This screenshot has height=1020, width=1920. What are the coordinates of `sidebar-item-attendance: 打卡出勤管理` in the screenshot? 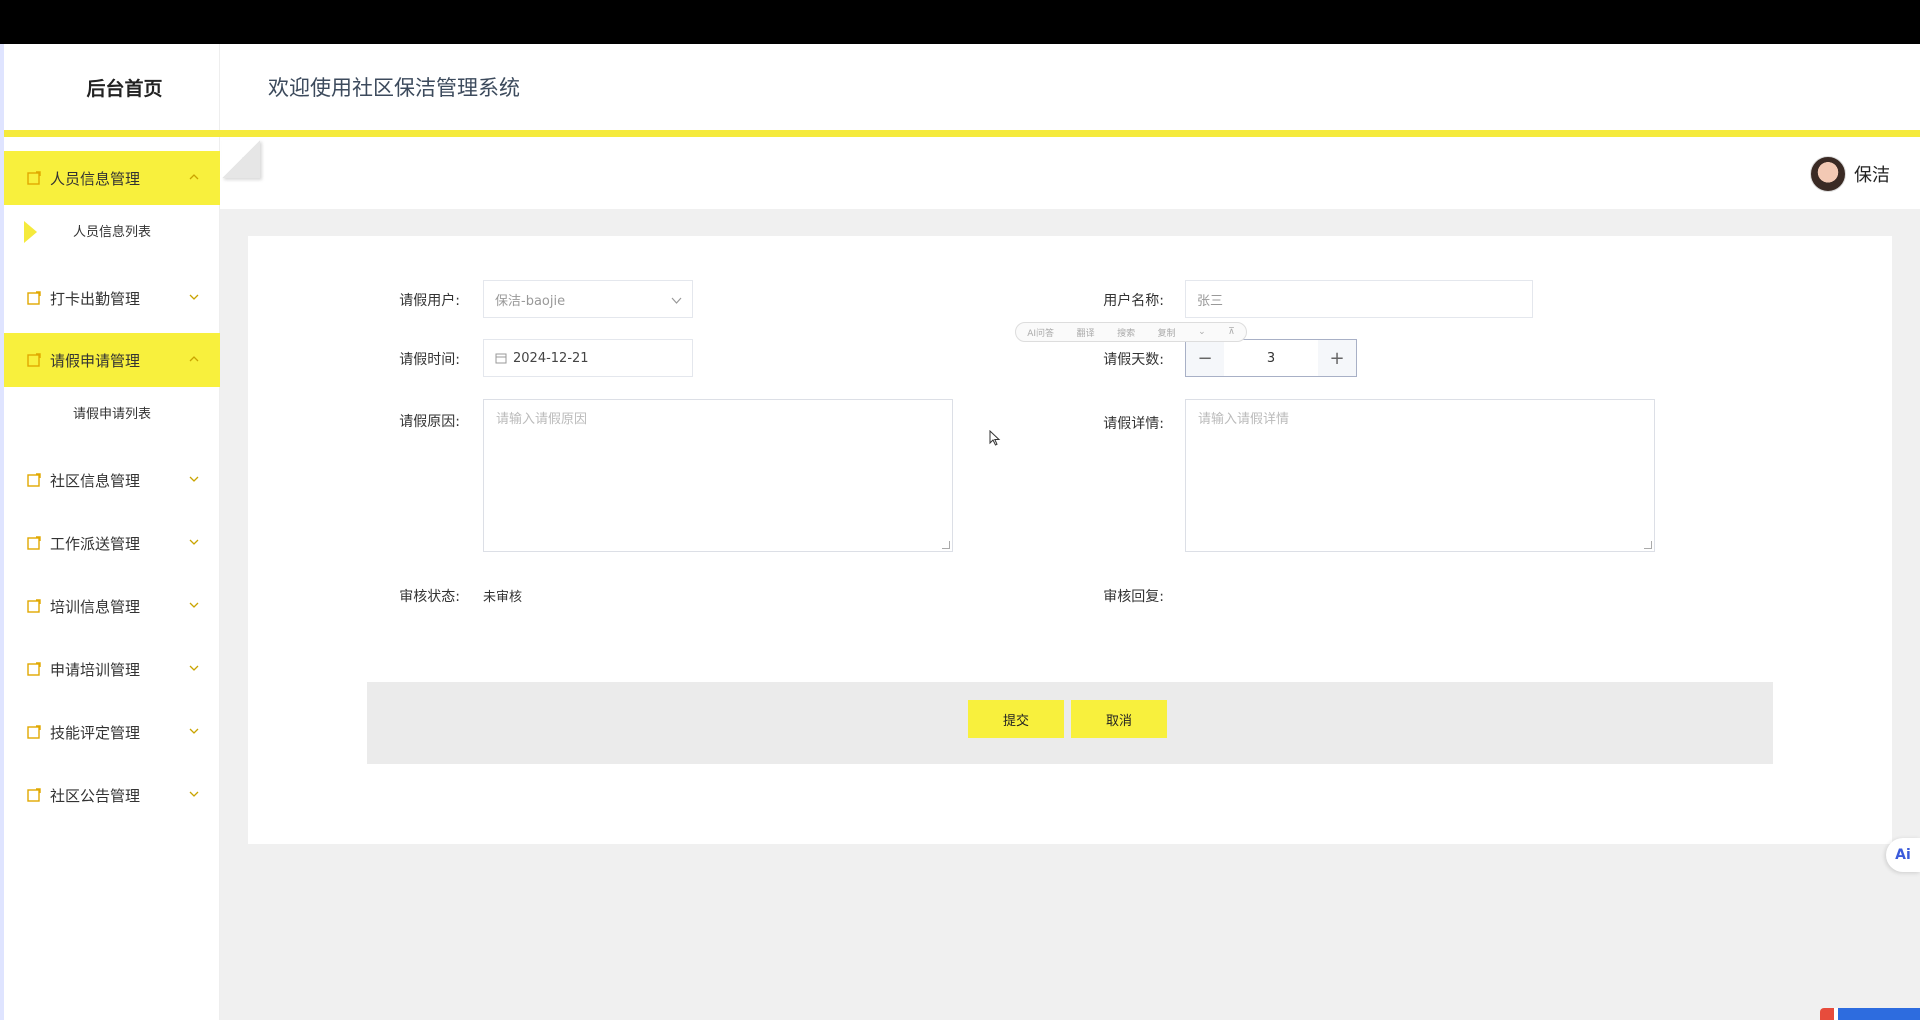 It's located at (112, 298).